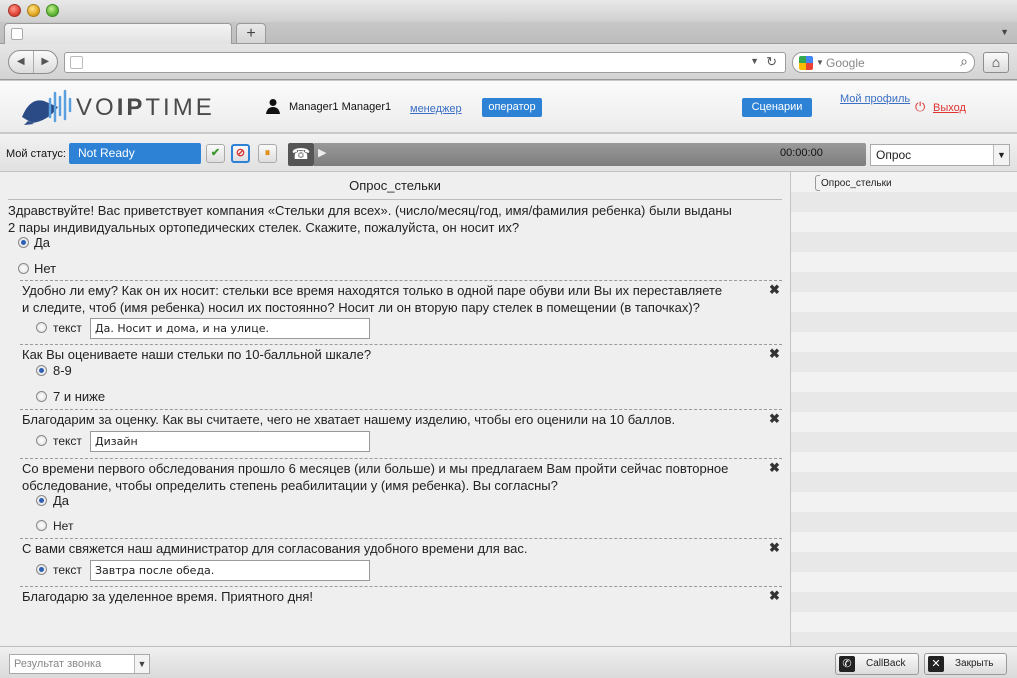 The image size is (1017, 678). I want to click on q3-option-b-label: 7 и ниже, so click(79, 396).